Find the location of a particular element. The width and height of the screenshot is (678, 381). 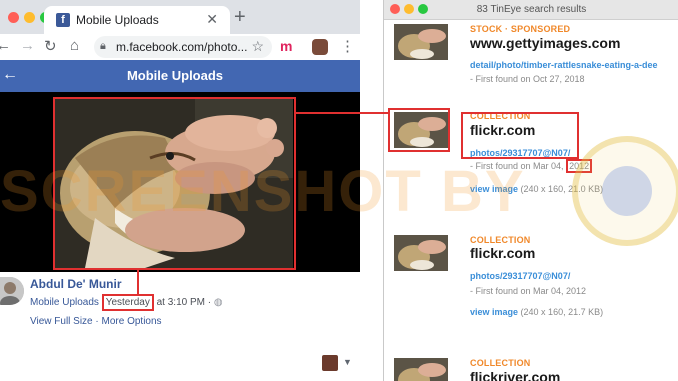

post-date-highlight: Yesterday is located at coordinates (127, 302).